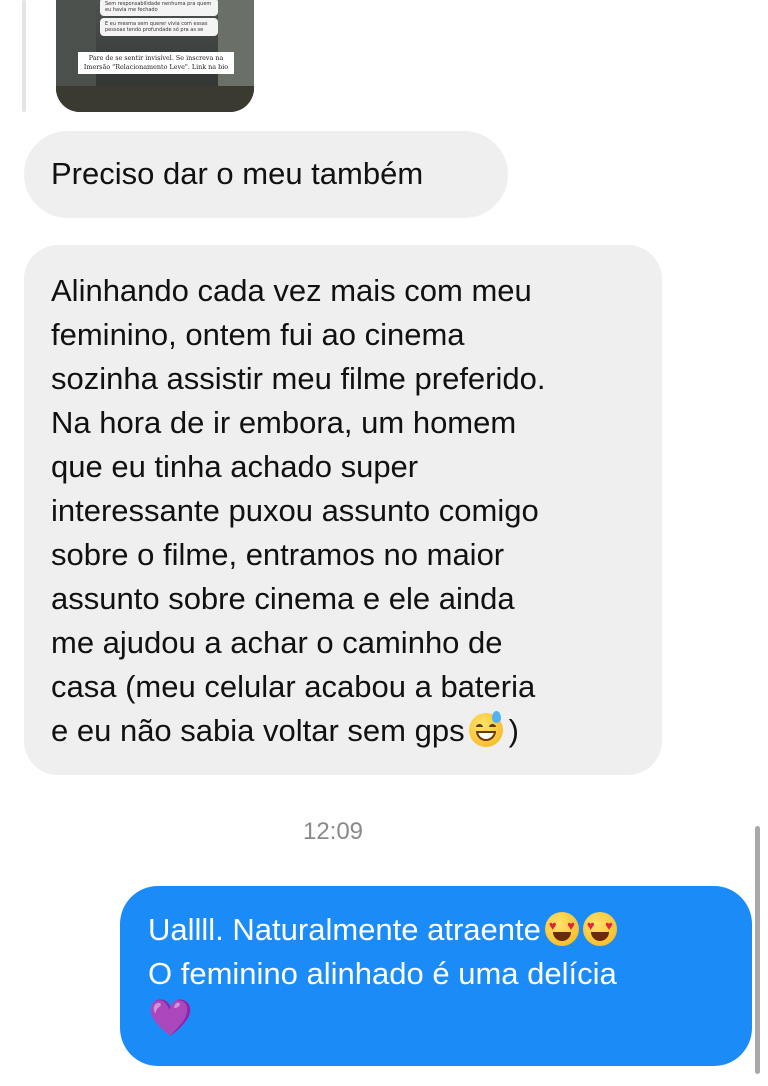  I want to click on message-line: assunto sobre cinema e ele ainda, so click(283, 598).